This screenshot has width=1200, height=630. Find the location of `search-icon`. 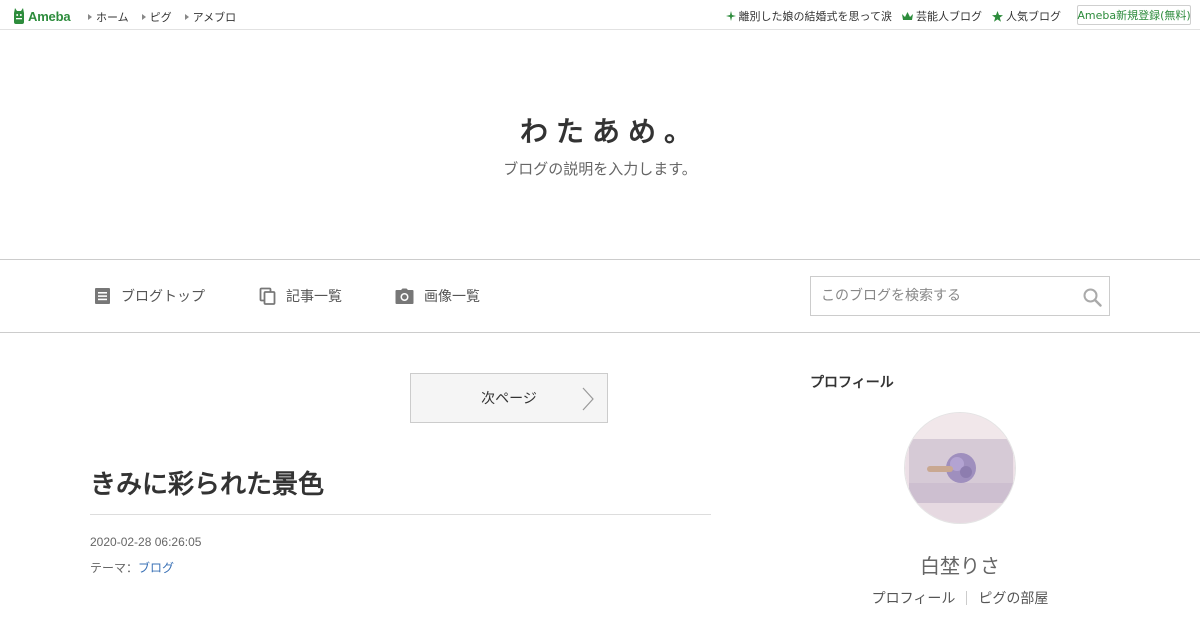

search-icon is located at coordinates (1092, 297).